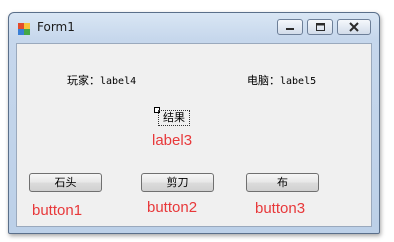 This screenshot has height=242, width=394. I want to click on maximize-button, so click(320, 27).